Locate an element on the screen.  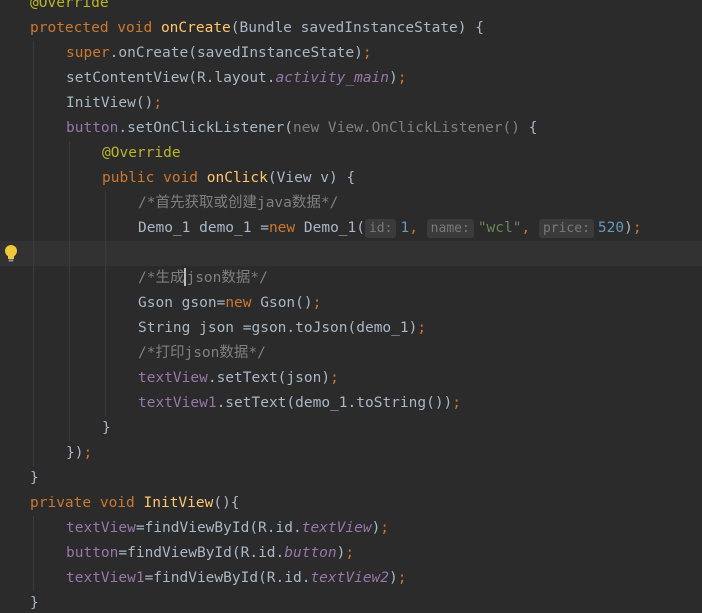
code-line: button=findViewById(R.id.button); is located at coordinates (351, 553).